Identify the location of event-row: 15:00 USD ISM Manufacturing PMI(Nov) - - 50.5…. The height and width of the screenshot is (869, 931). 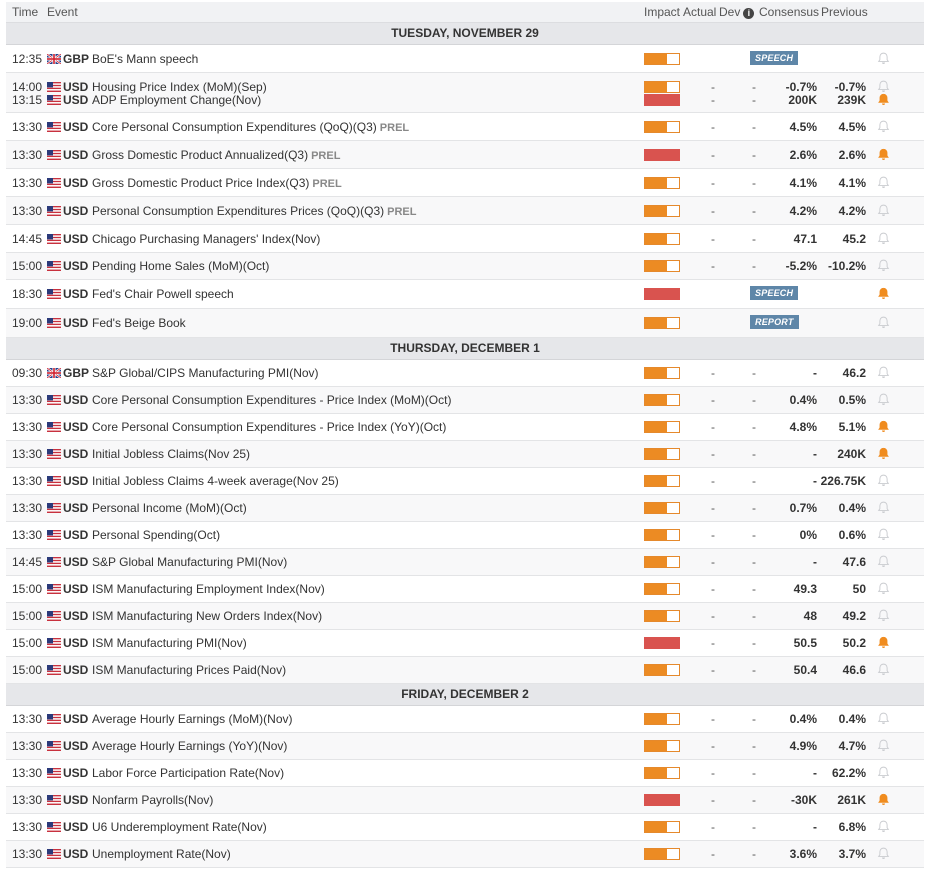
(465, 643).